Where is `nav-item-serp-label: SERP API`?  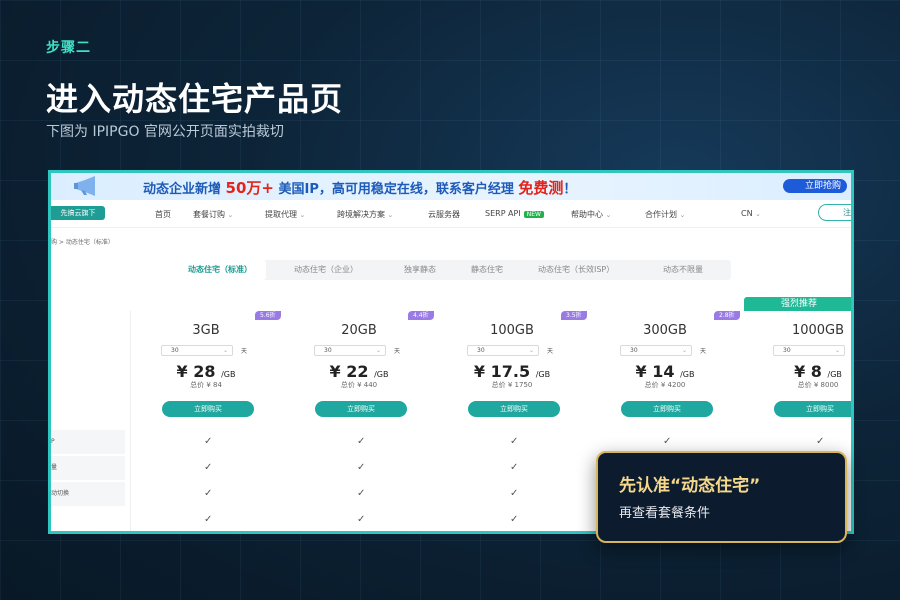
nav-item-serp-label: SERP API is located at coordinates (503, 213).